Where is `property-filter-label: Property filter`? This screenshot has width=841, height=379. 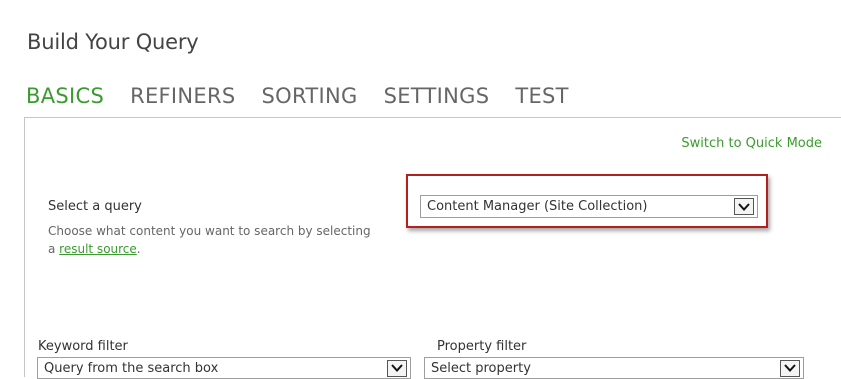 property-filter-label: Property filter is located at coordinates (482, 346).